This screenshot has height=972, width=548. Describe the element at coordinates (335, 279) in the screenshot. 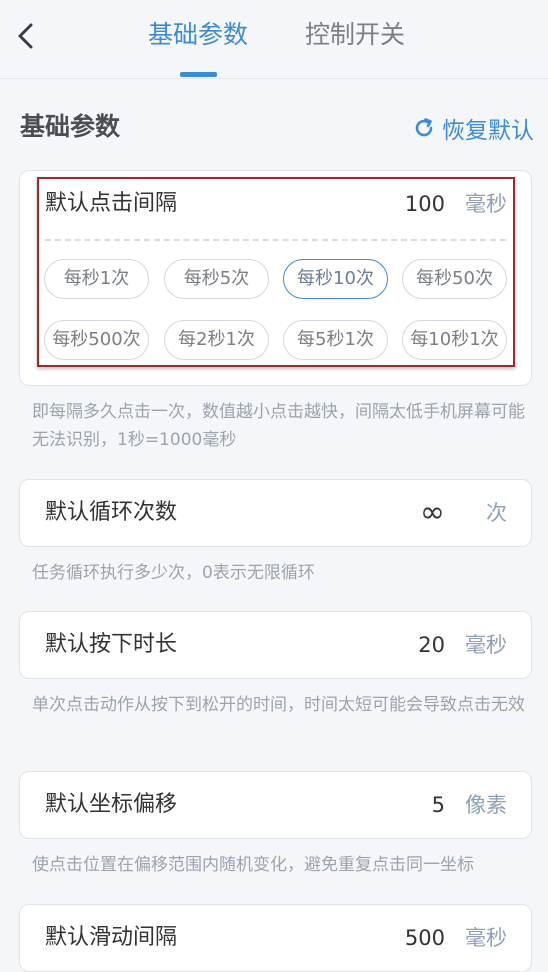

I see `preset-chip-selected: 每秒10次` at that location.